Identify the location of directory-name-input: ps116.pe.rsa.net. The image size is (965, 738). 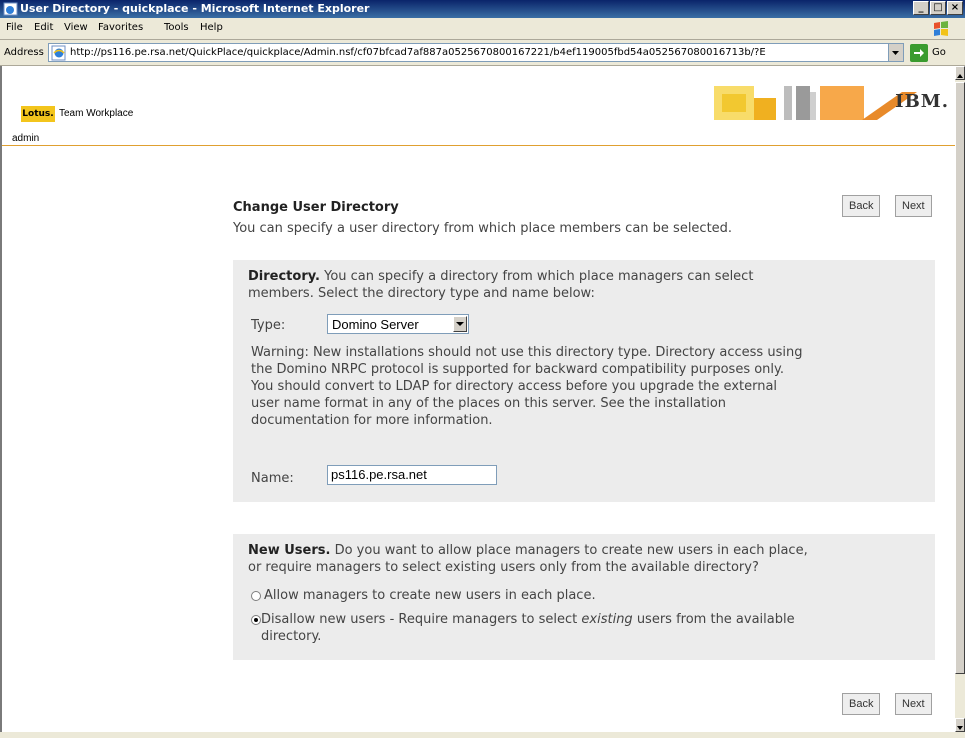
(412, 475).